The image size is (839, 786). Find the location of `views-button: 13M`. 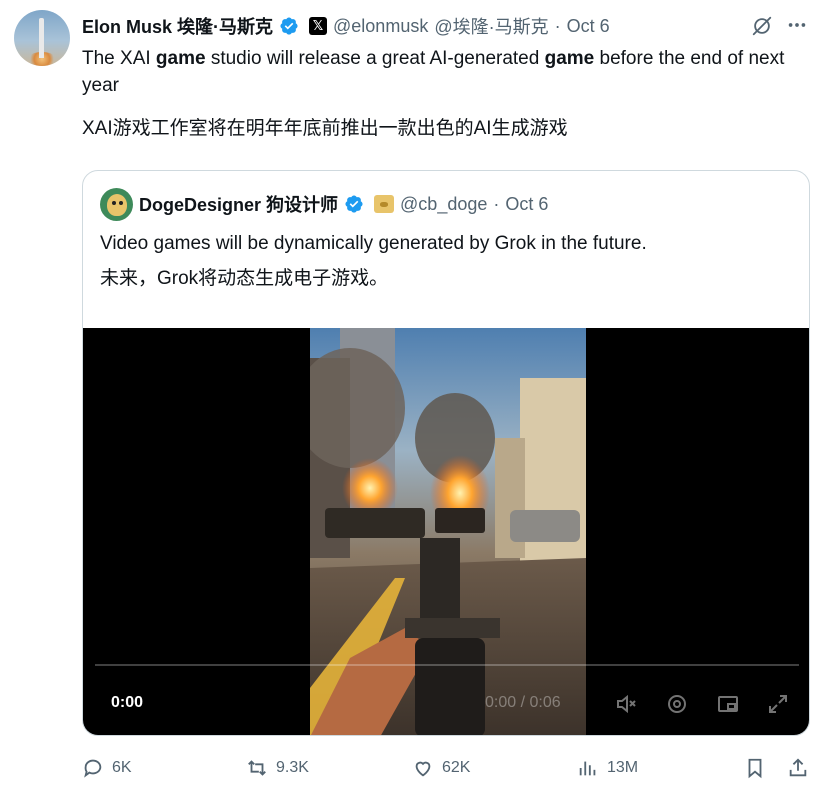

views-button: 13M is located at coordinates (607, 768).